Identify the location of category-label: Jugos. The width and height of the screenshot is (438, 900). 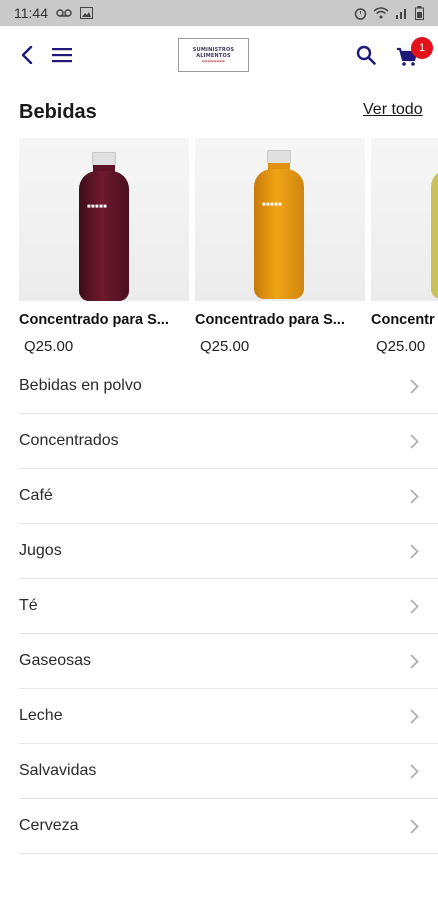
(40, 550).